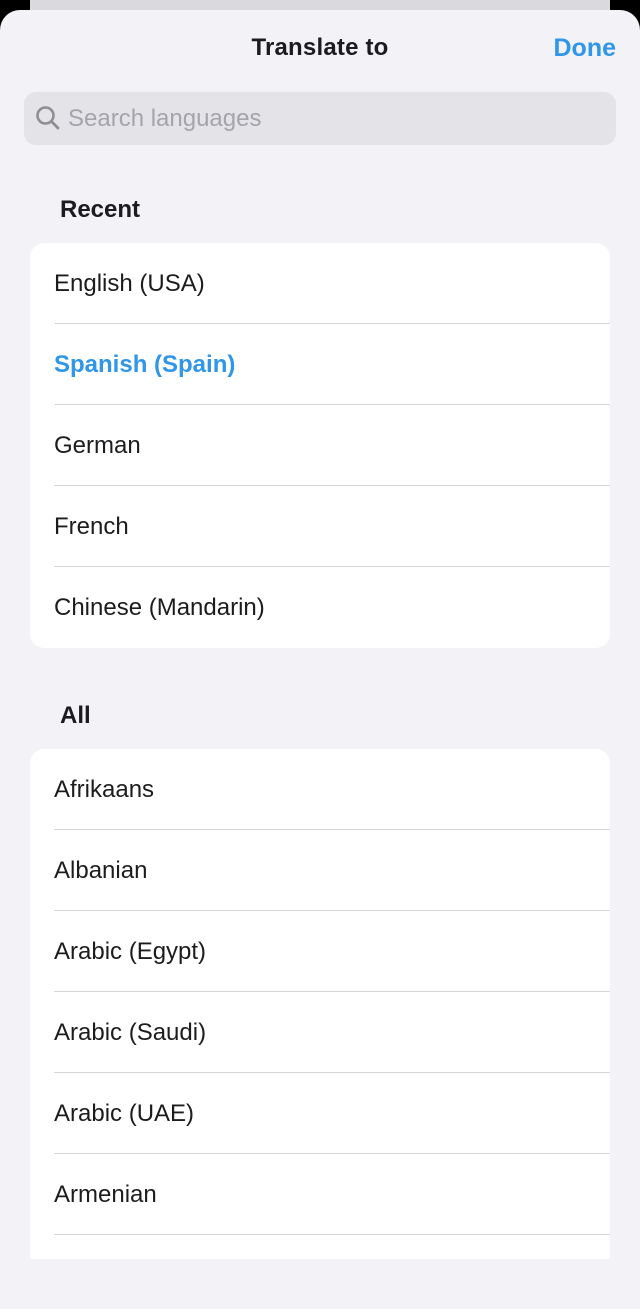  What do you see at coordinates (129, 283) in the screenshot?
I see `language-label: English (USA)` at bounding box center [129, 283].